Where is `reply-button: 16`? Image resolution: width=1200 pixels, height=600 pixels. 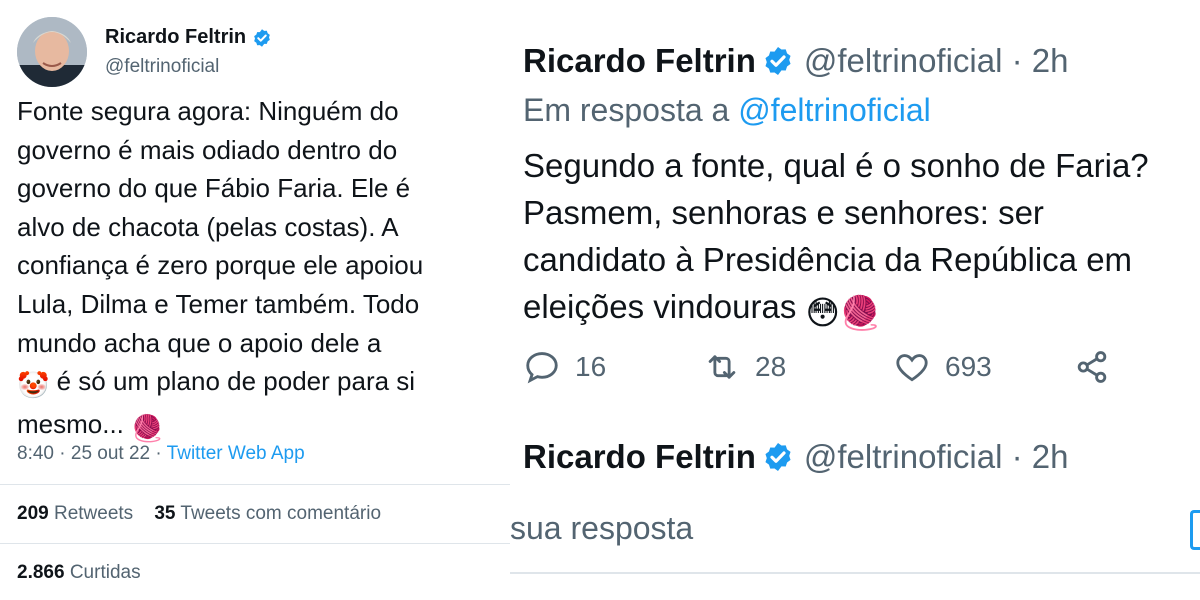
reply-button: 16 is located at coordinates (613, 367).